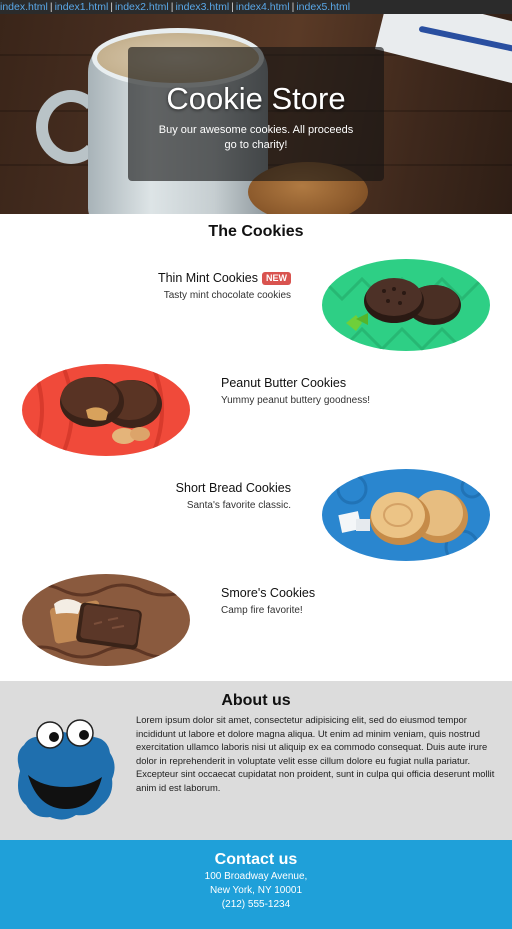  I want to click on cookie-description: Tasty mint chocolate cookies, so click(227, 295).